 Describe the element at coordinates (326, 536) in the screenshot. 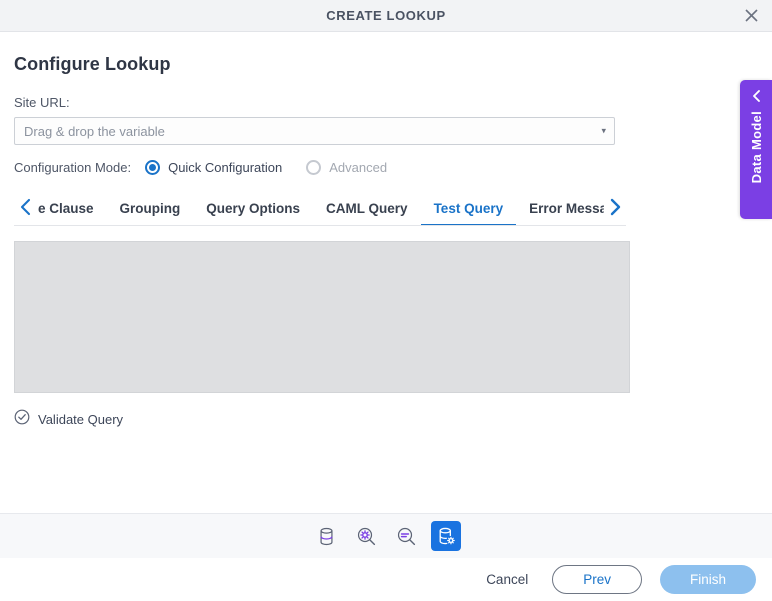

I see `database-icon` at that location.